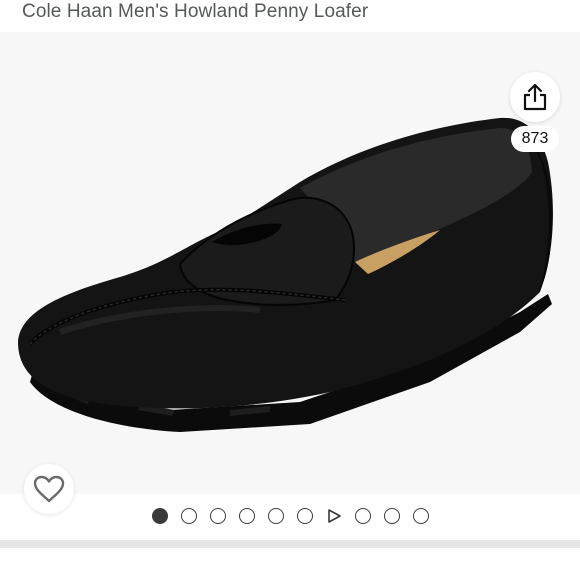 This screenshot has height=580, width=580. I want to click on carousel-indicators, so click(290, 516).